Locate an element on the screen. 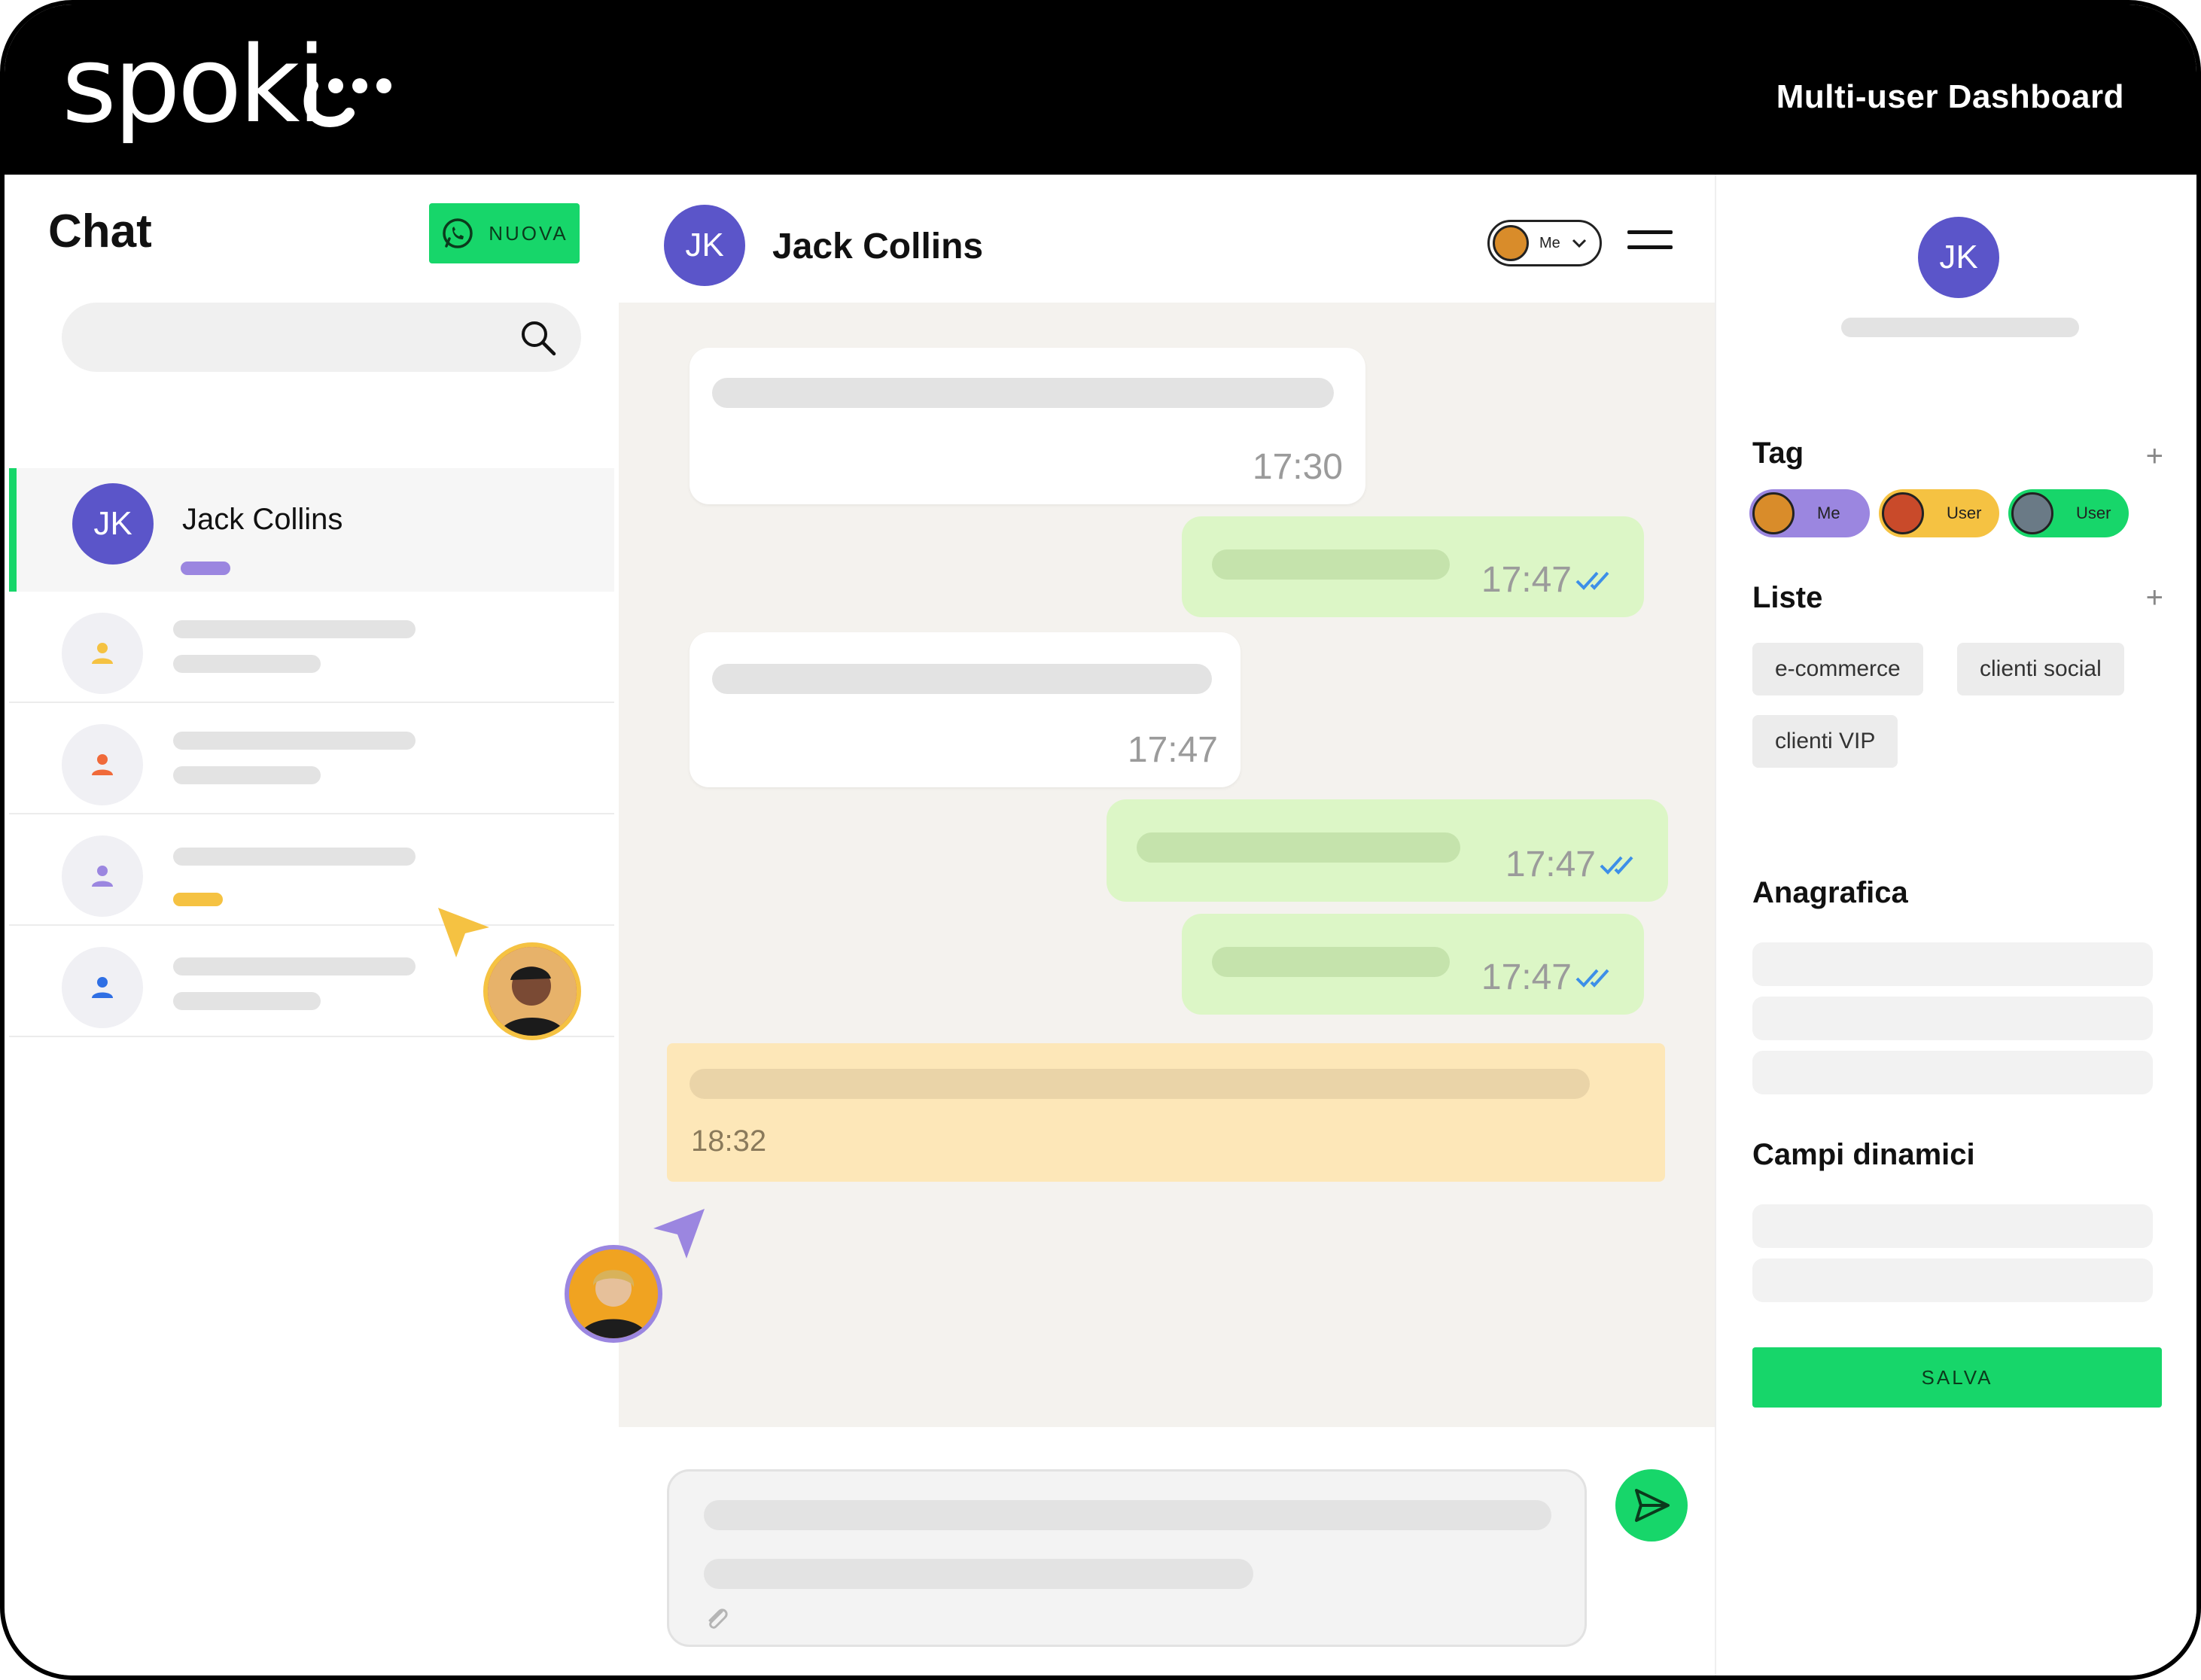 This screenshot has height=1680, width=2201. save-button: SALVA is located at coordinates (1957, 1377).